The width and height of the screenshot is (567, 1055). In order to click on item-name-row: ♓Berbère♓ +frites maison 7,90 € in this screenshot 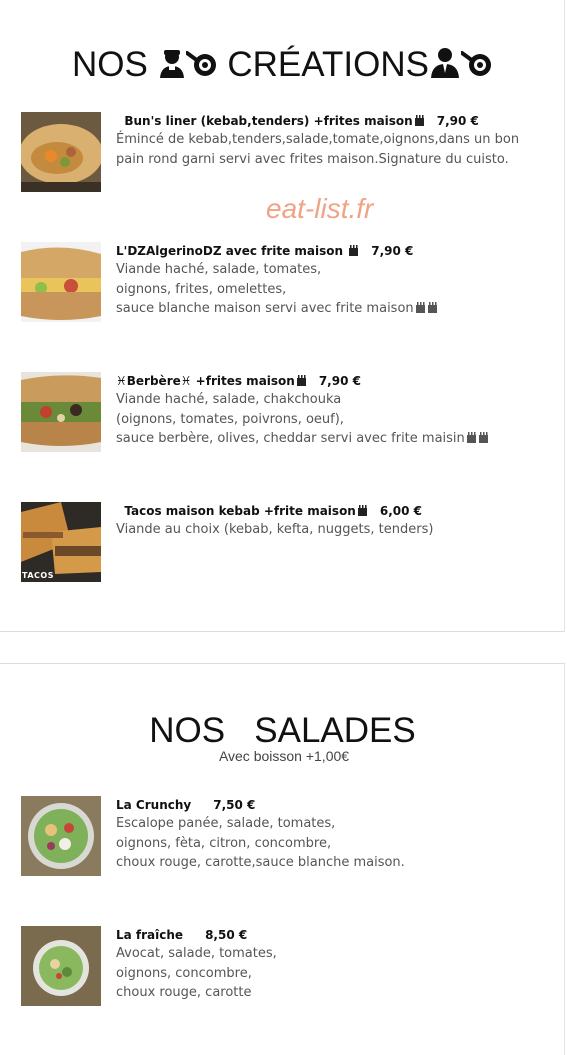, I will do `click(331, 381)`.